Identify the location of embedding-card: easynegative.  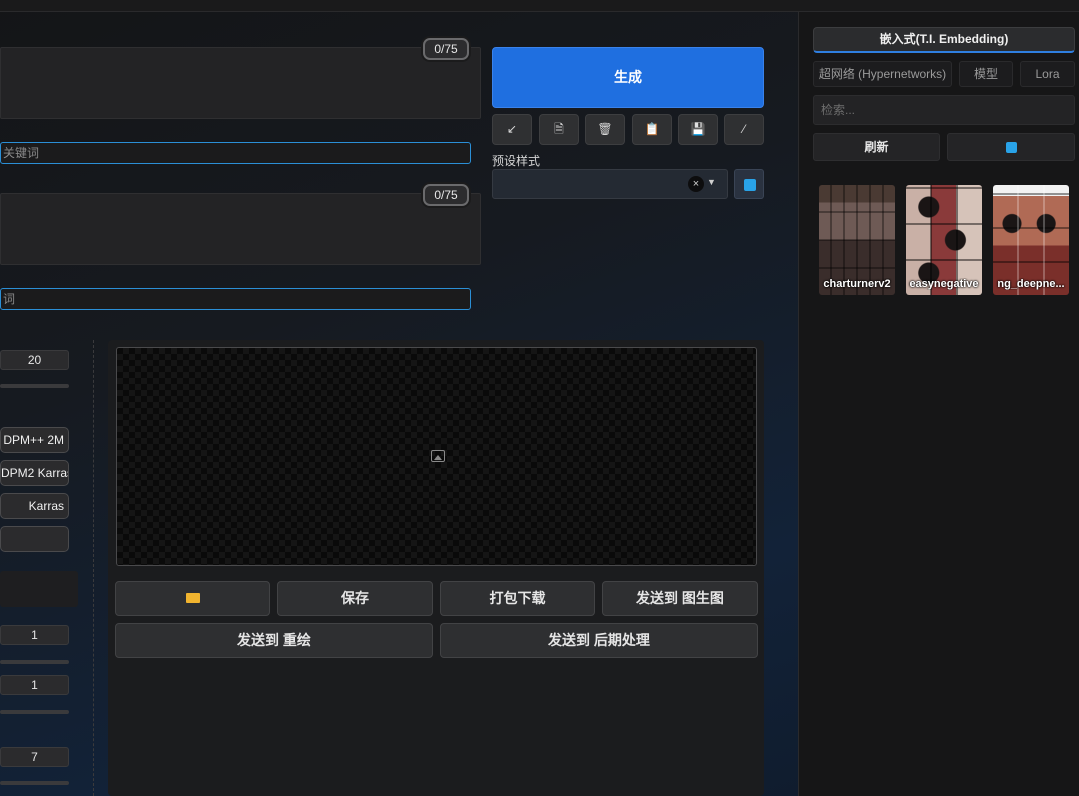
(944, 240).